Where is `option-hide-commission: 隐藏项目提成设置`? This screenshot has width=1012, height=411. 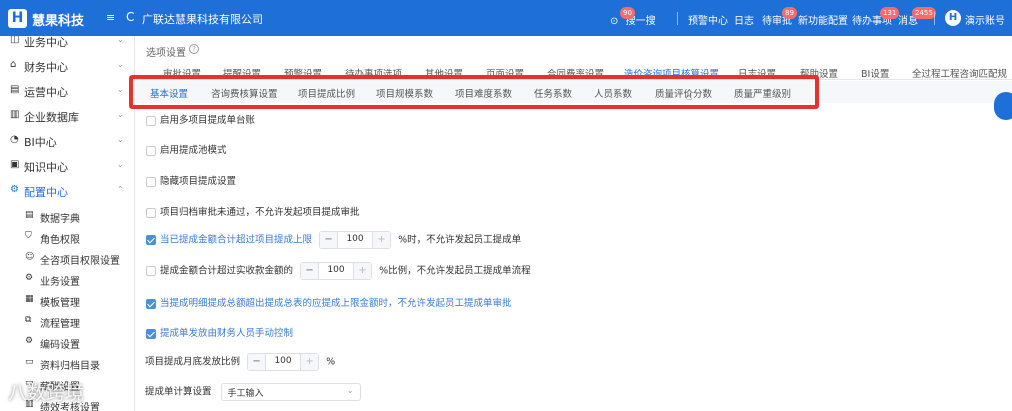
option-hide-commission: 隐藏项目提成设置 is located at coordinates (191, 180).